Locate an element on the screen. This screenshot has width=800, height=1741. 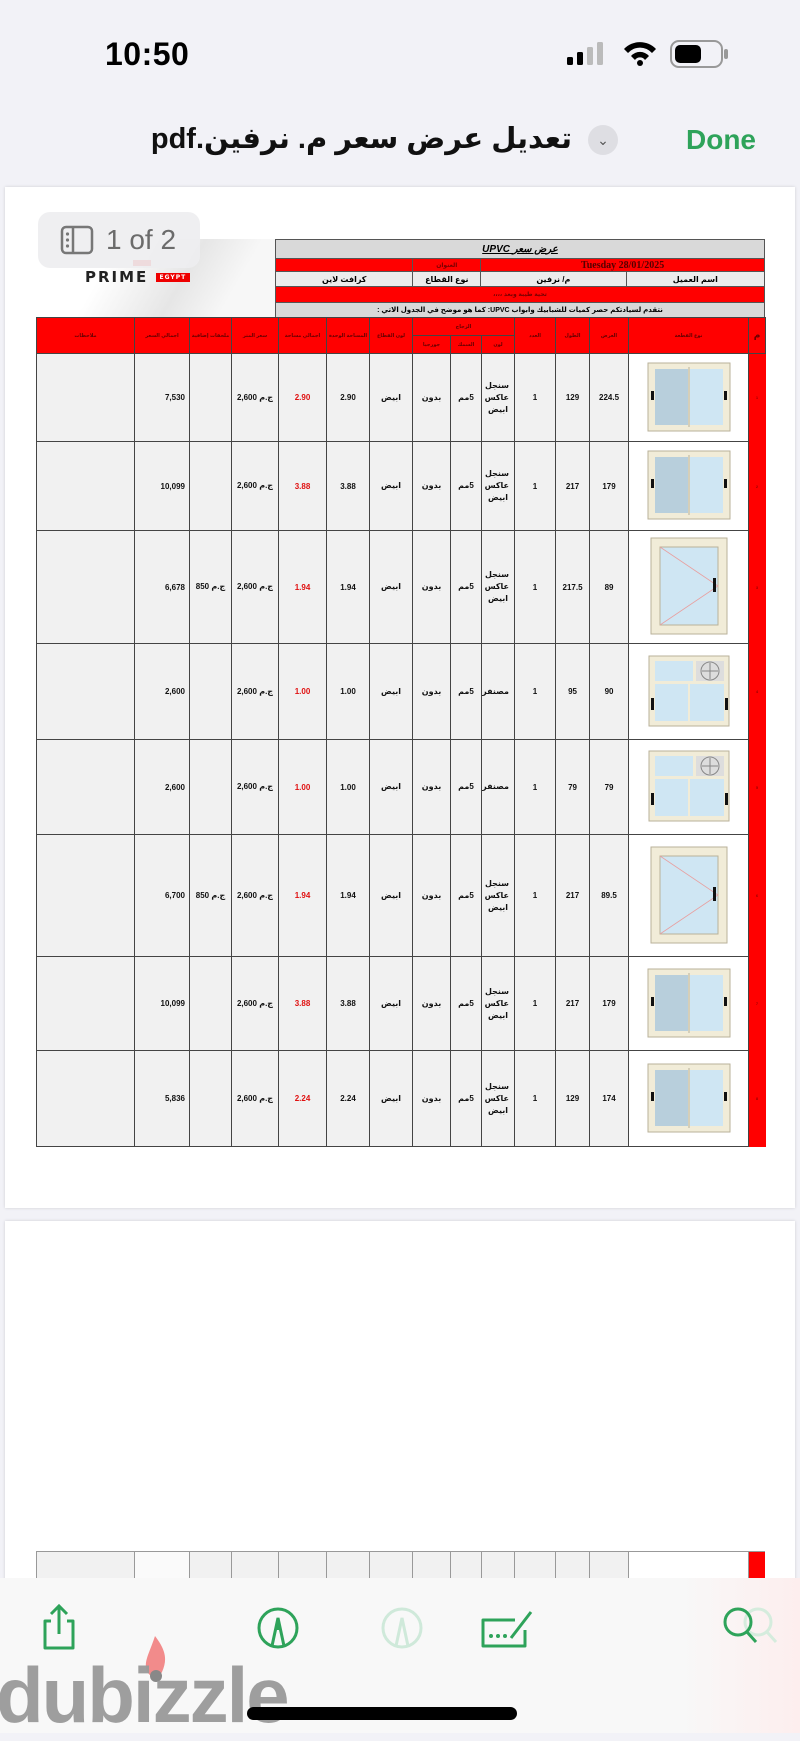
markup-disabled-button is located at coordinates (402, 1628).